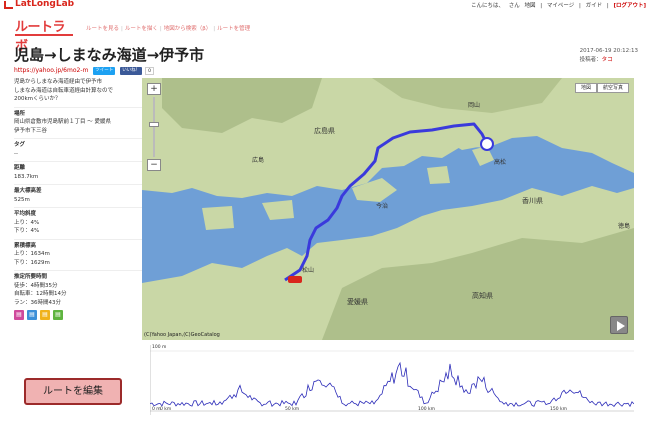  I want to click on user-name: さん, so click(514, 6).